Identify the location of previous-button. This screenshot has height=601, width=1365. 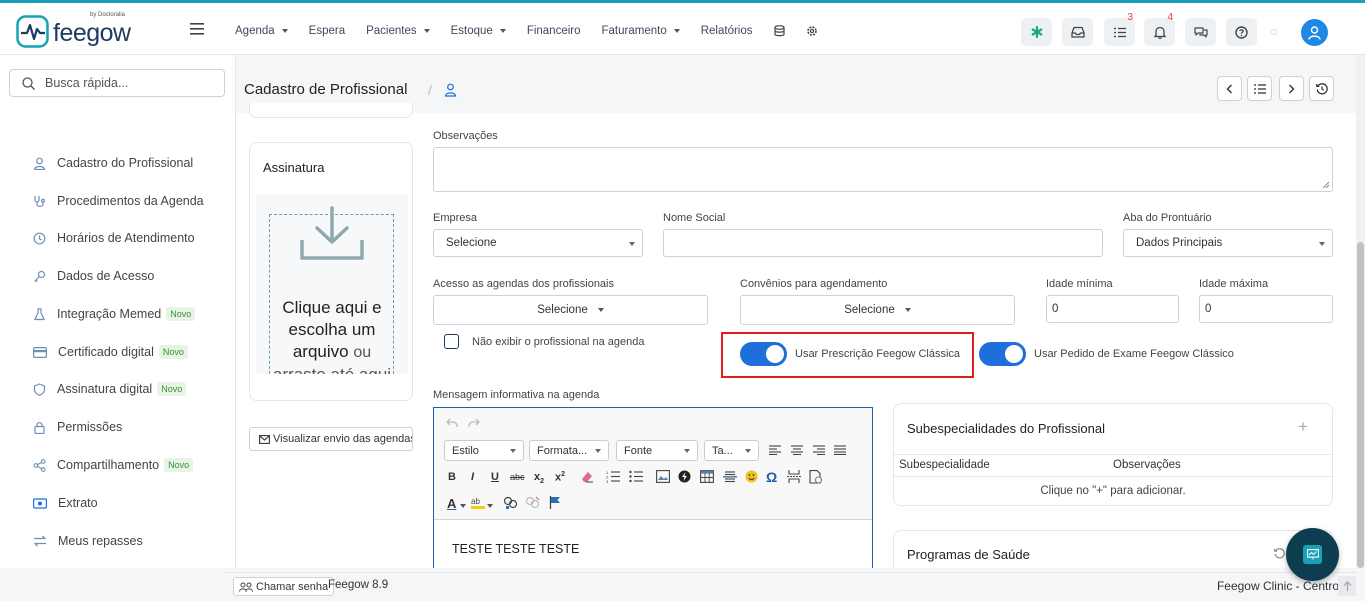
(1229, 88).